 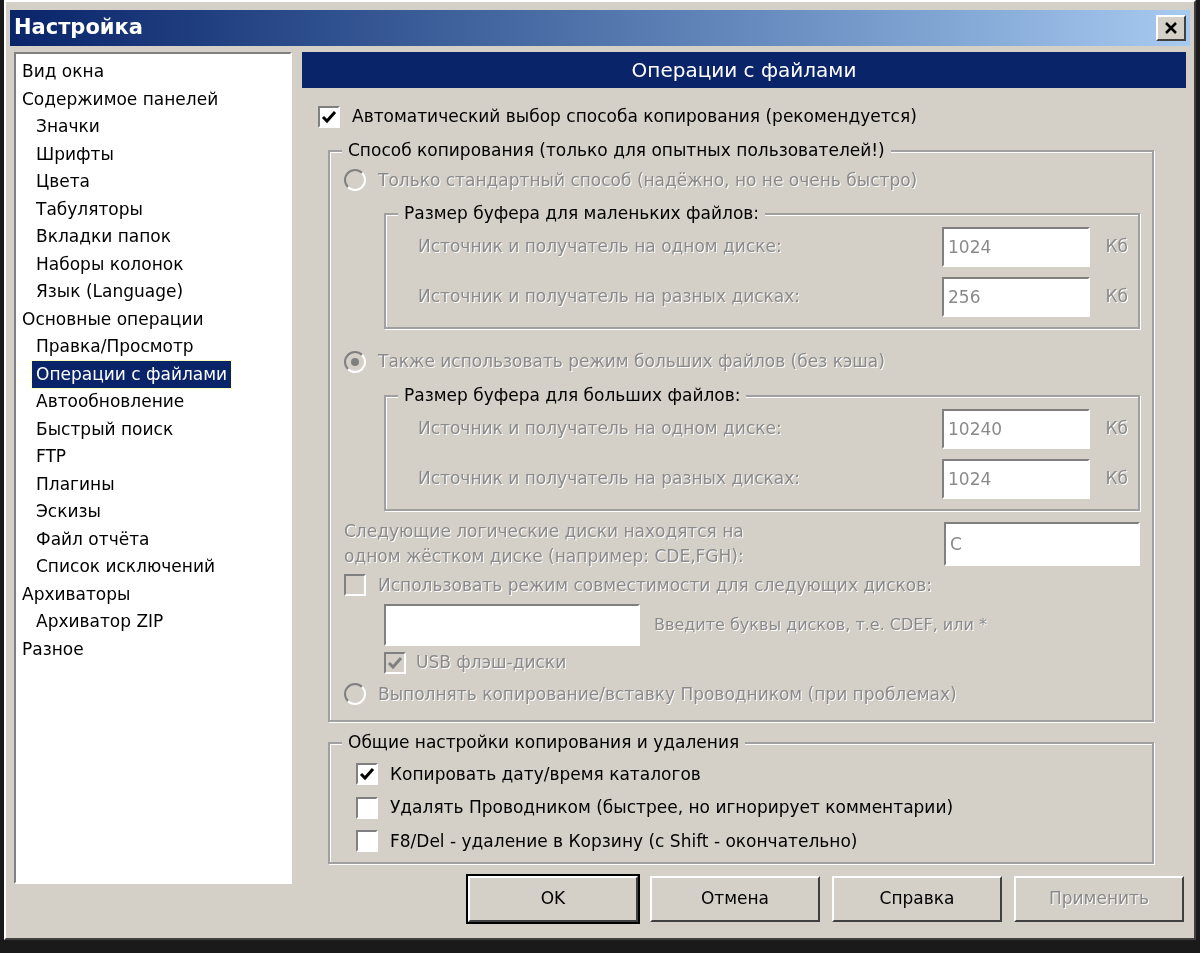 What do you see at coordinates (93, 539) in the screenshot?
I see `sidebar-item: Файл отчёта` at bounding box center [93, 539].